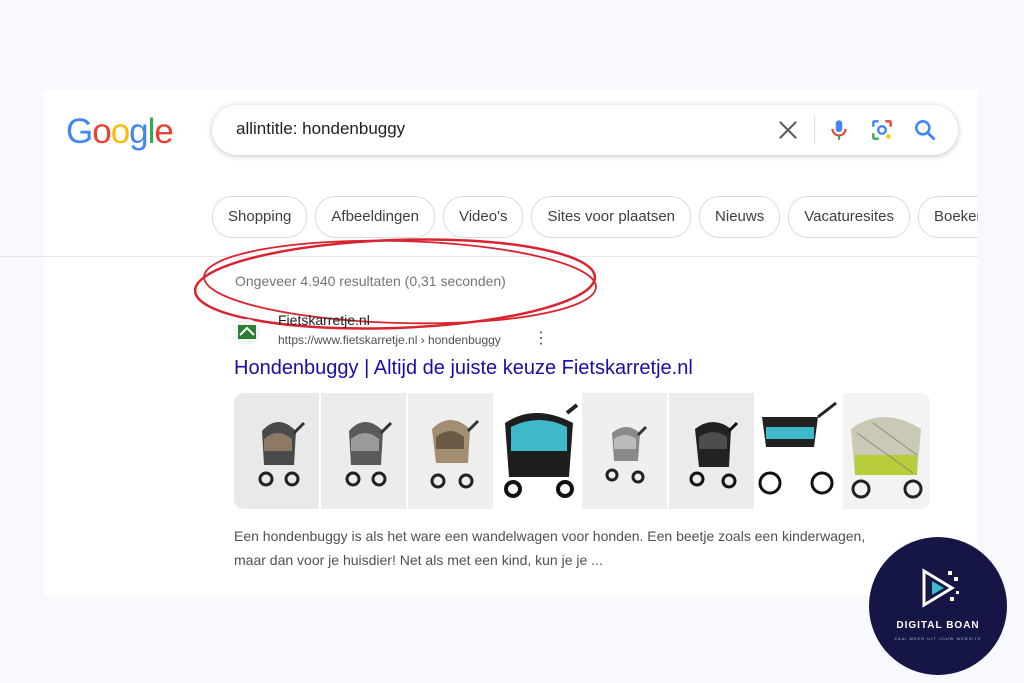 The height and width of the screenshot is (683, 1024). What do you see at coordinates (585, 130) in the screenshot?
I see `search-bar: allintitle: hondenbuggy` at bounding box center [585, 130].